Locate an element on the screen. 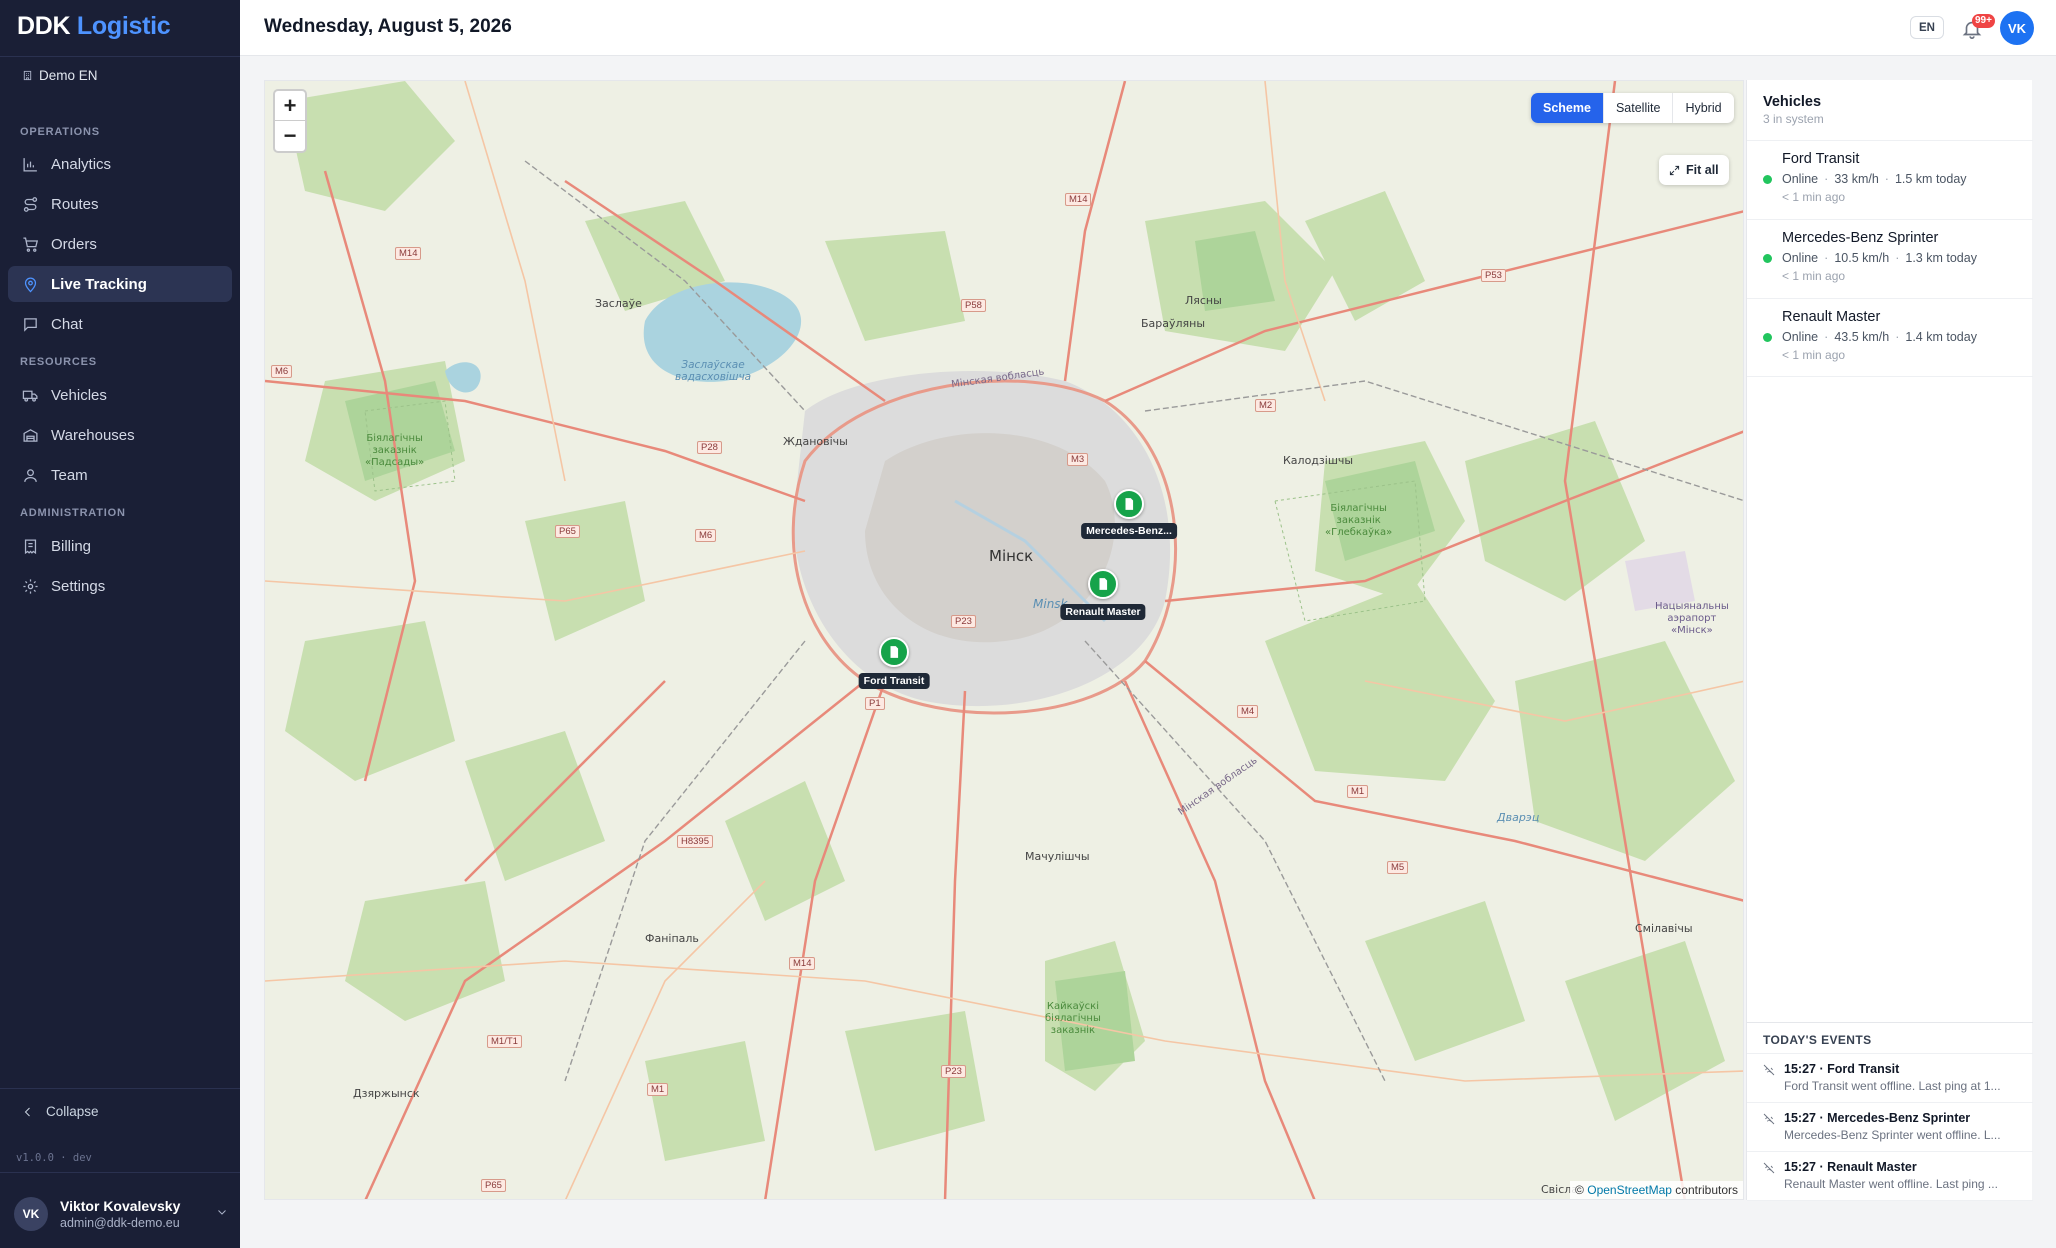 Image resolution: width=2056 pixels, height=1248 pixels. openstreetmap-link: OpenStreetMap is located at coordinates (1629, 1190).